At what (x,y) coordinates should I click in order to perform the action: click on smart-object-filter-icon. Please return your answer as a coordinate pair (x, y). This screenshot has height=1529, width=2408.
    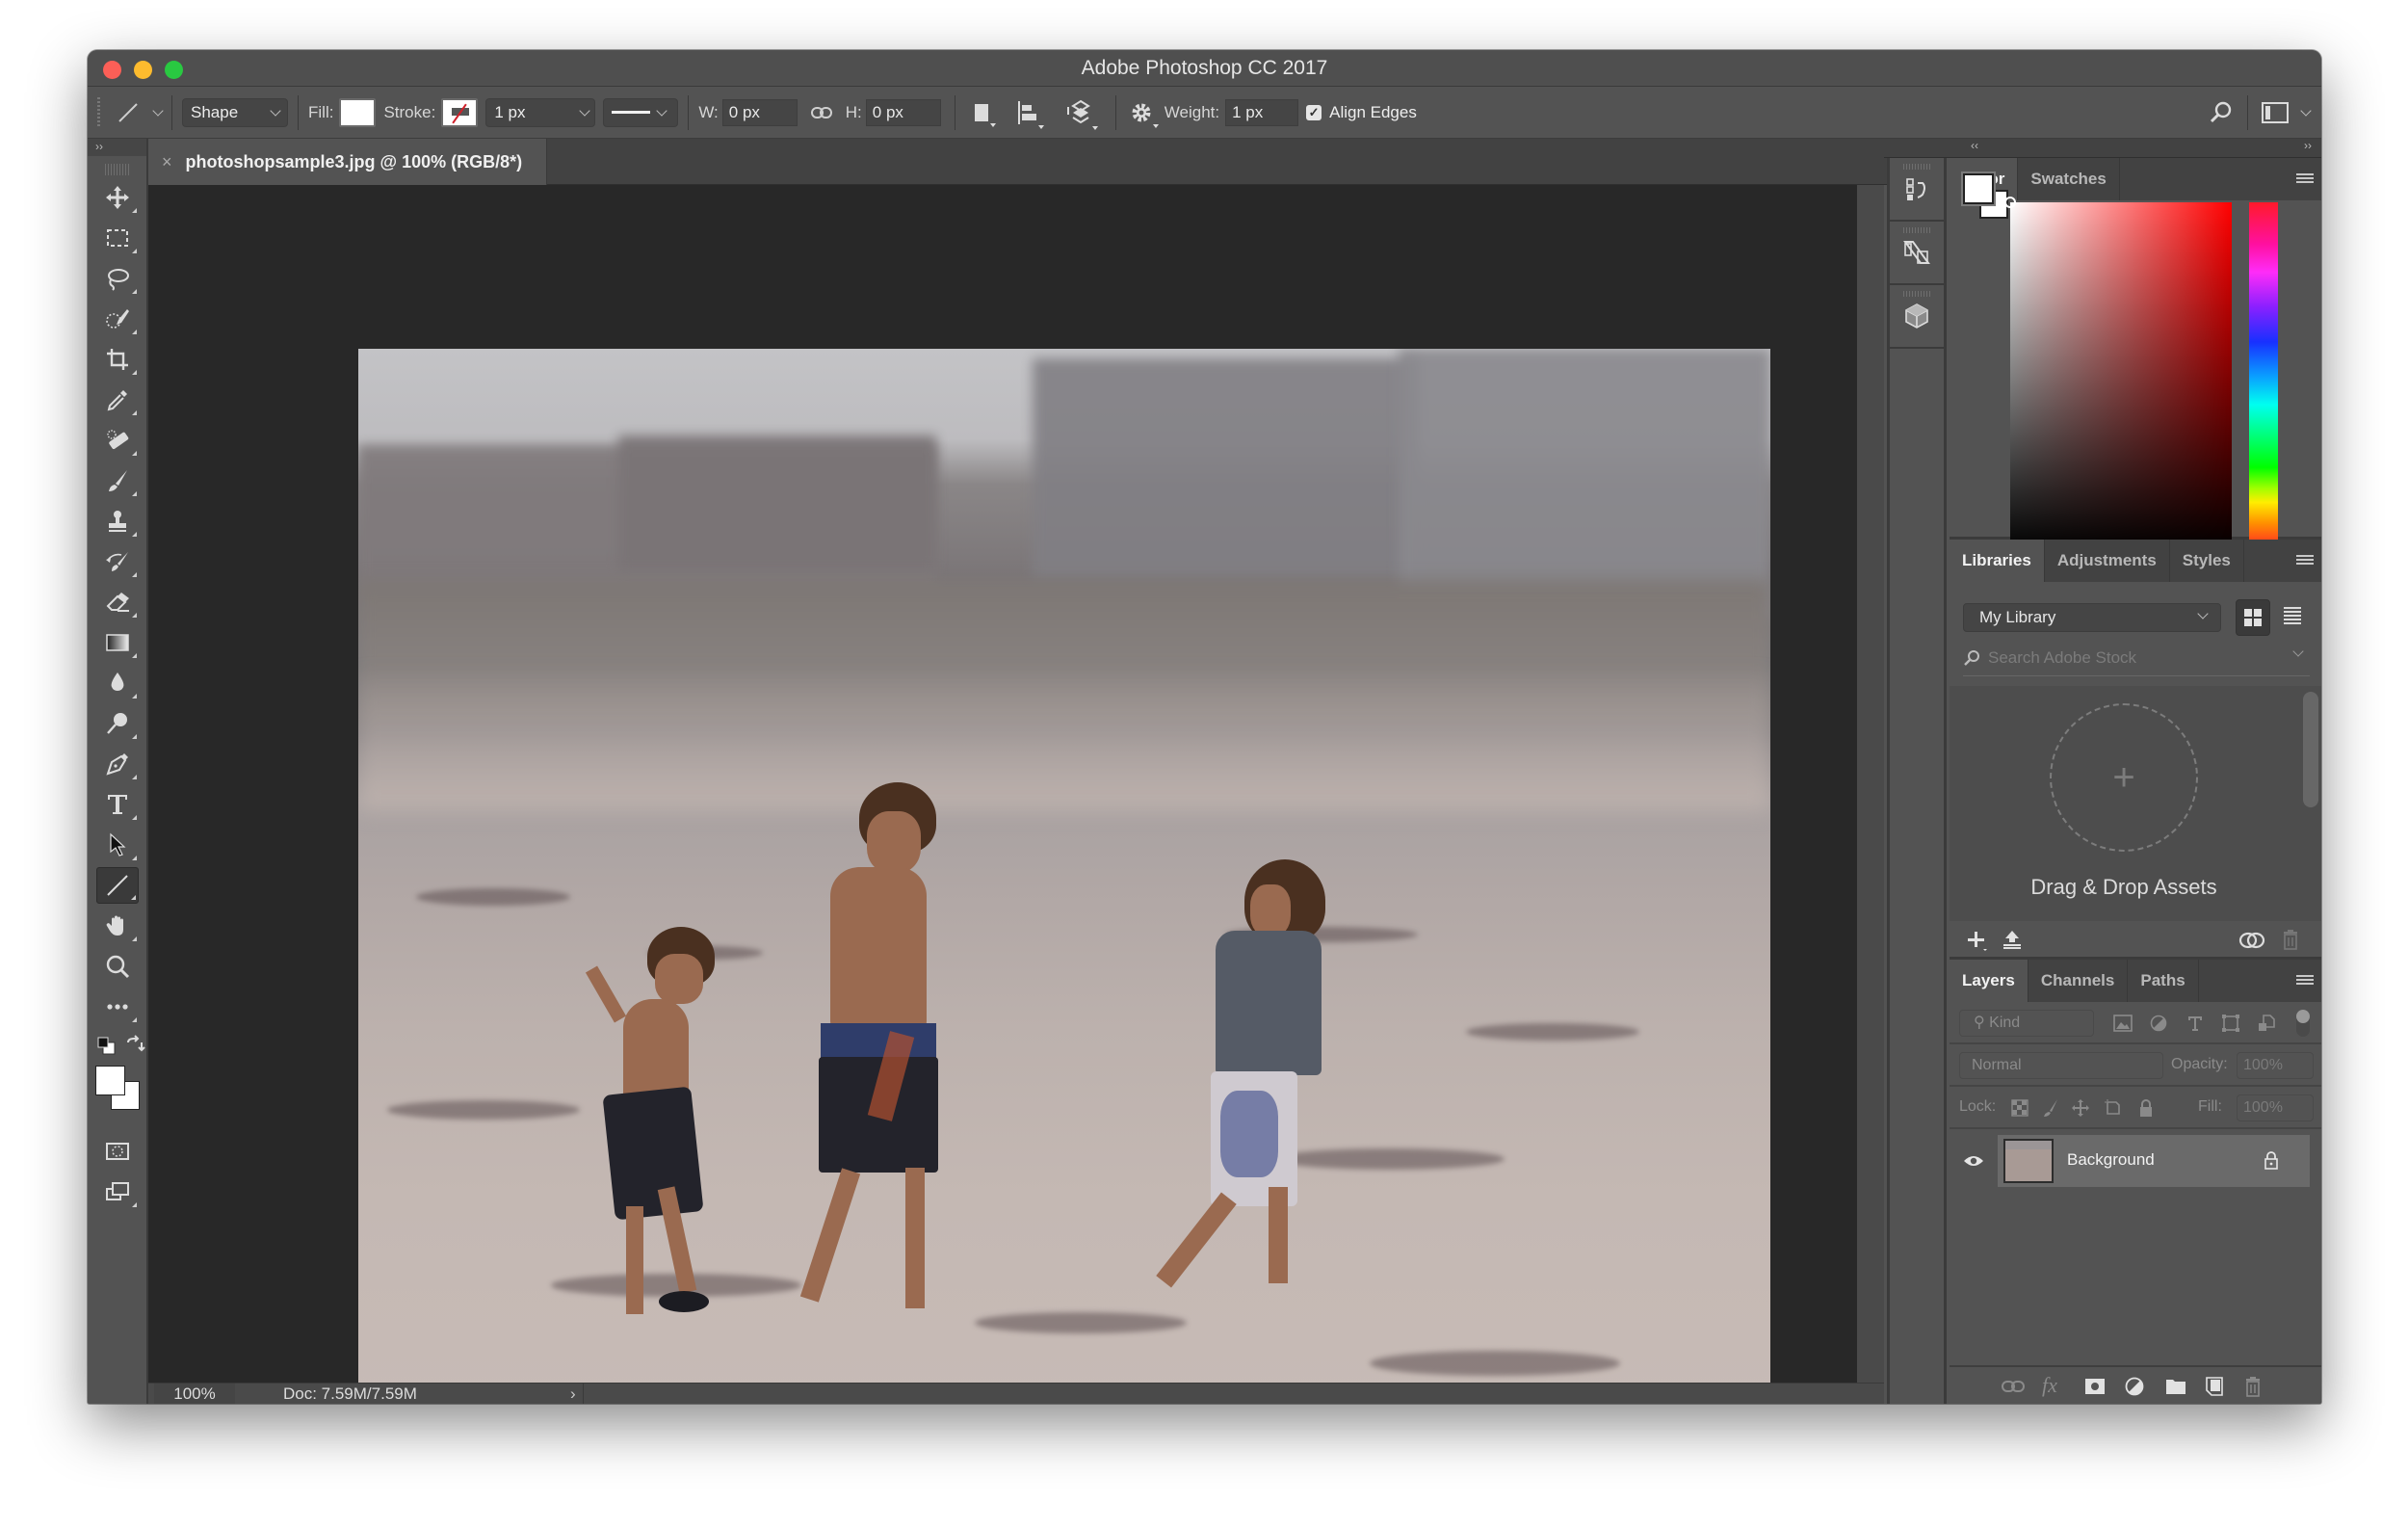
    Looking at the image, I should click on (2266, 1024).